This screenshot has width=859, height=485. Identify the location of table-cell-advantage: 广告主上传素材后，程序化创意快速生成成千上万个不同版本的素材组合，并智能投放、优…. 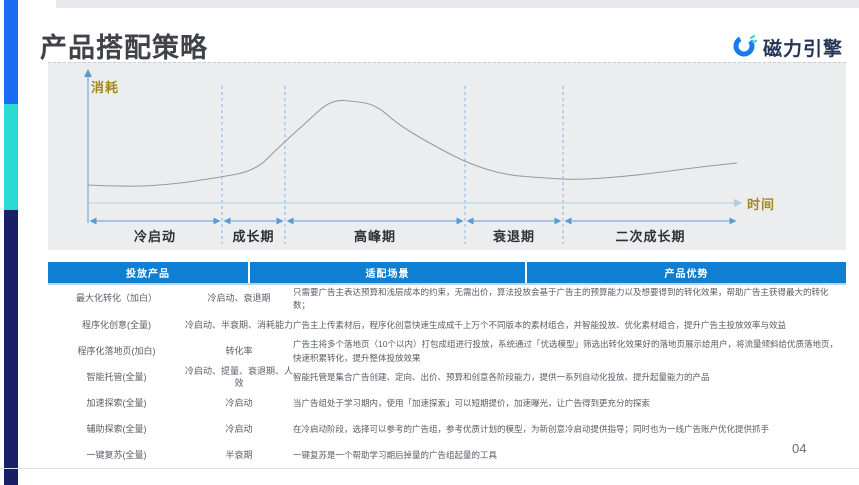
(540, 324).